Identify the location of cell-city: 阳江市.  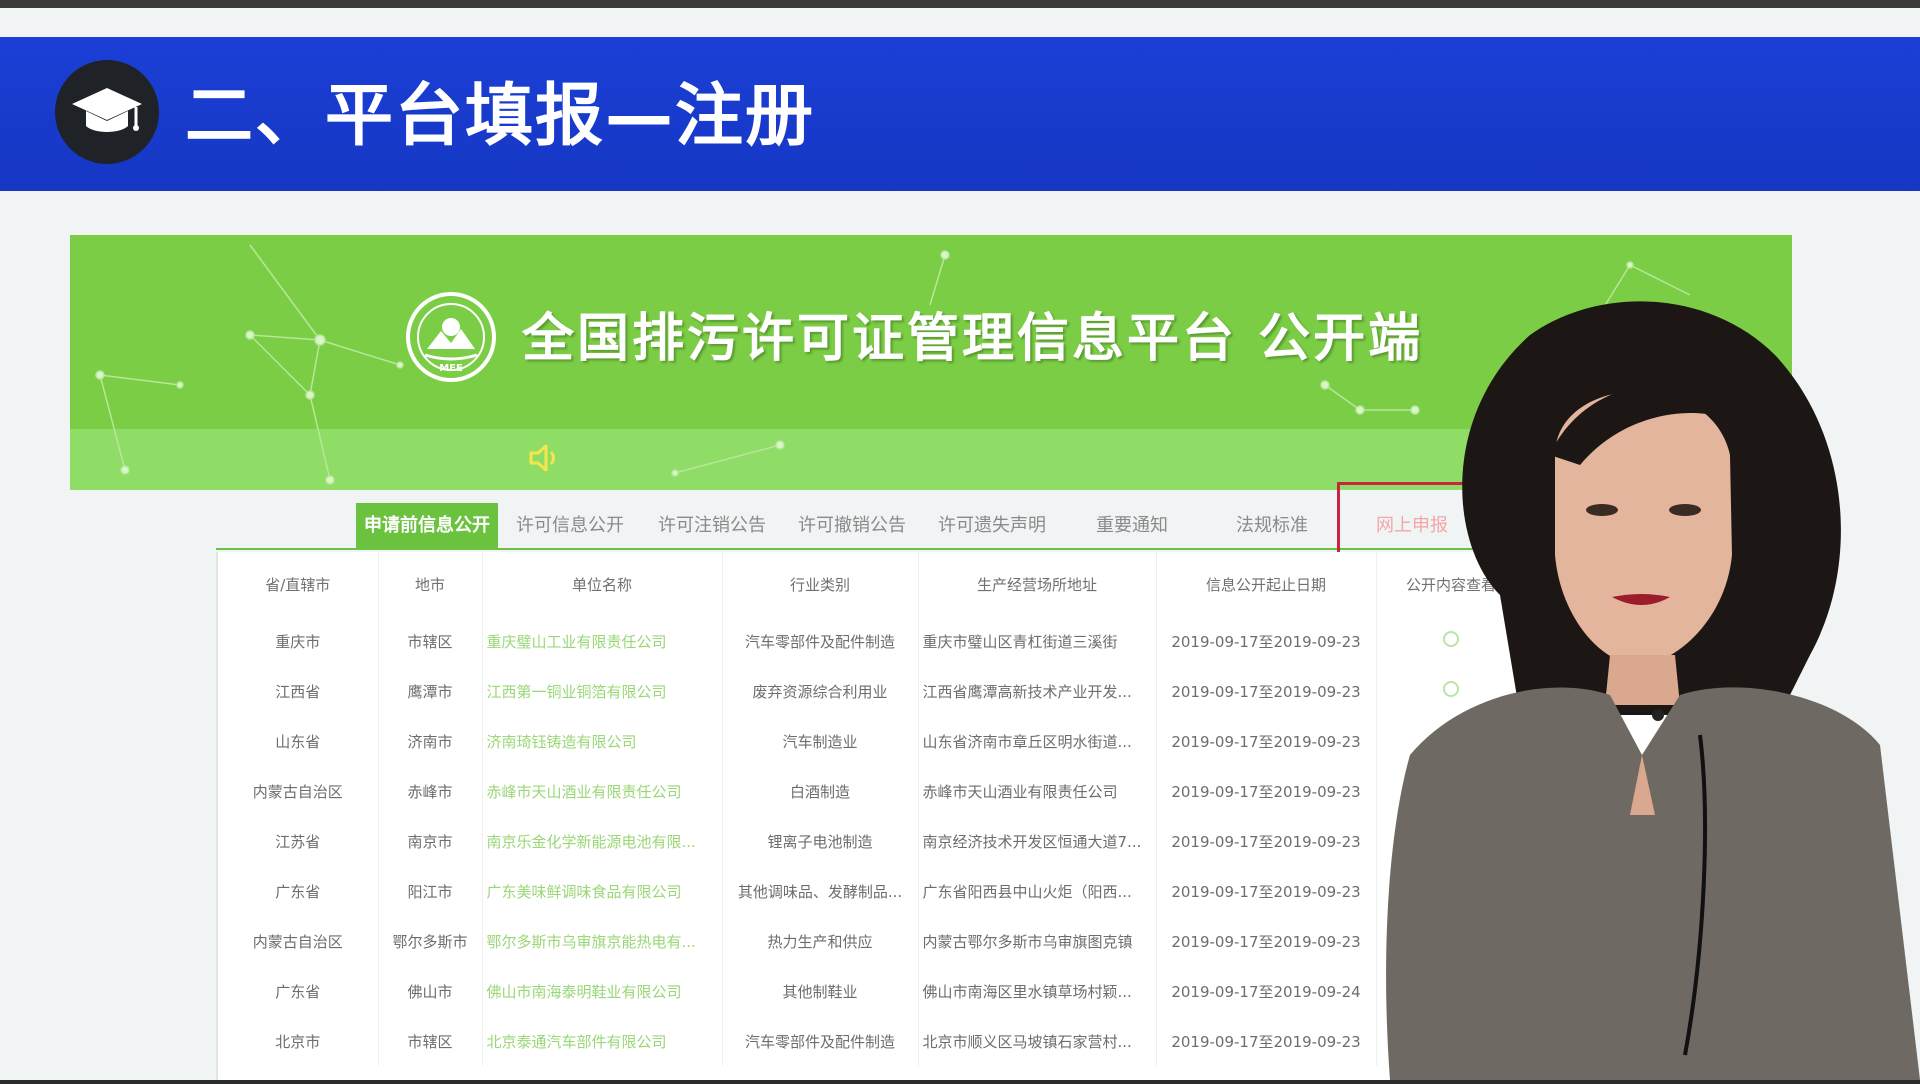
(430, 891).